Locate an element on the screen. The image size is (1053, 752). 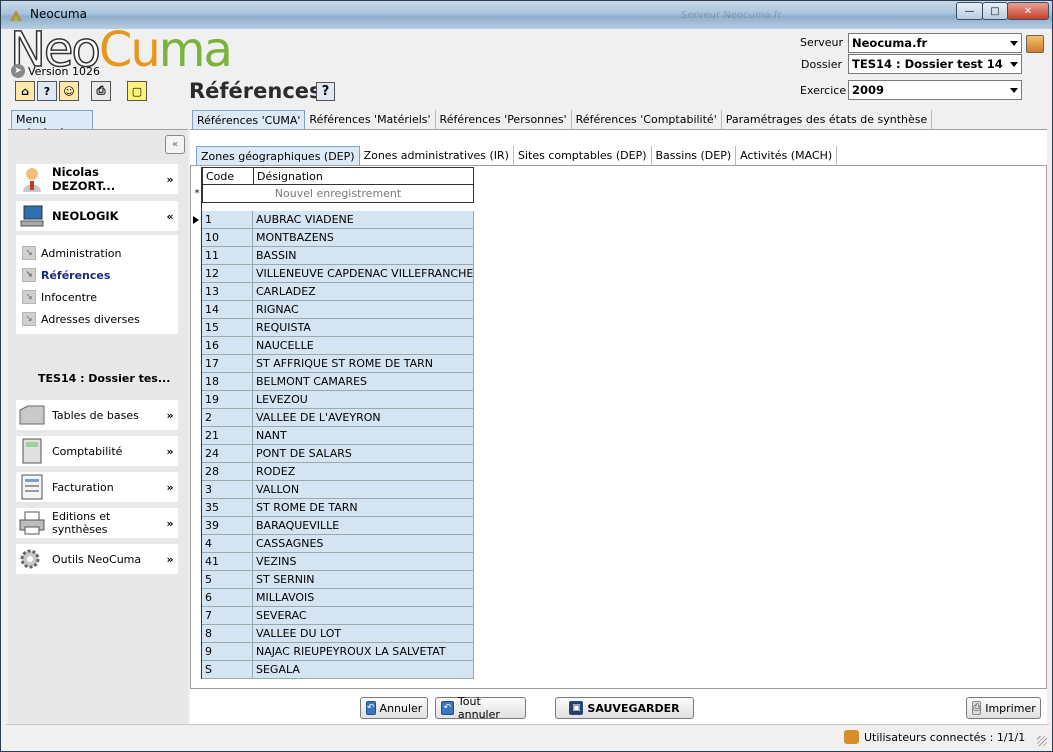
tab-references-personnes: Références 'Personnes' is located at coordinates (504, 119).